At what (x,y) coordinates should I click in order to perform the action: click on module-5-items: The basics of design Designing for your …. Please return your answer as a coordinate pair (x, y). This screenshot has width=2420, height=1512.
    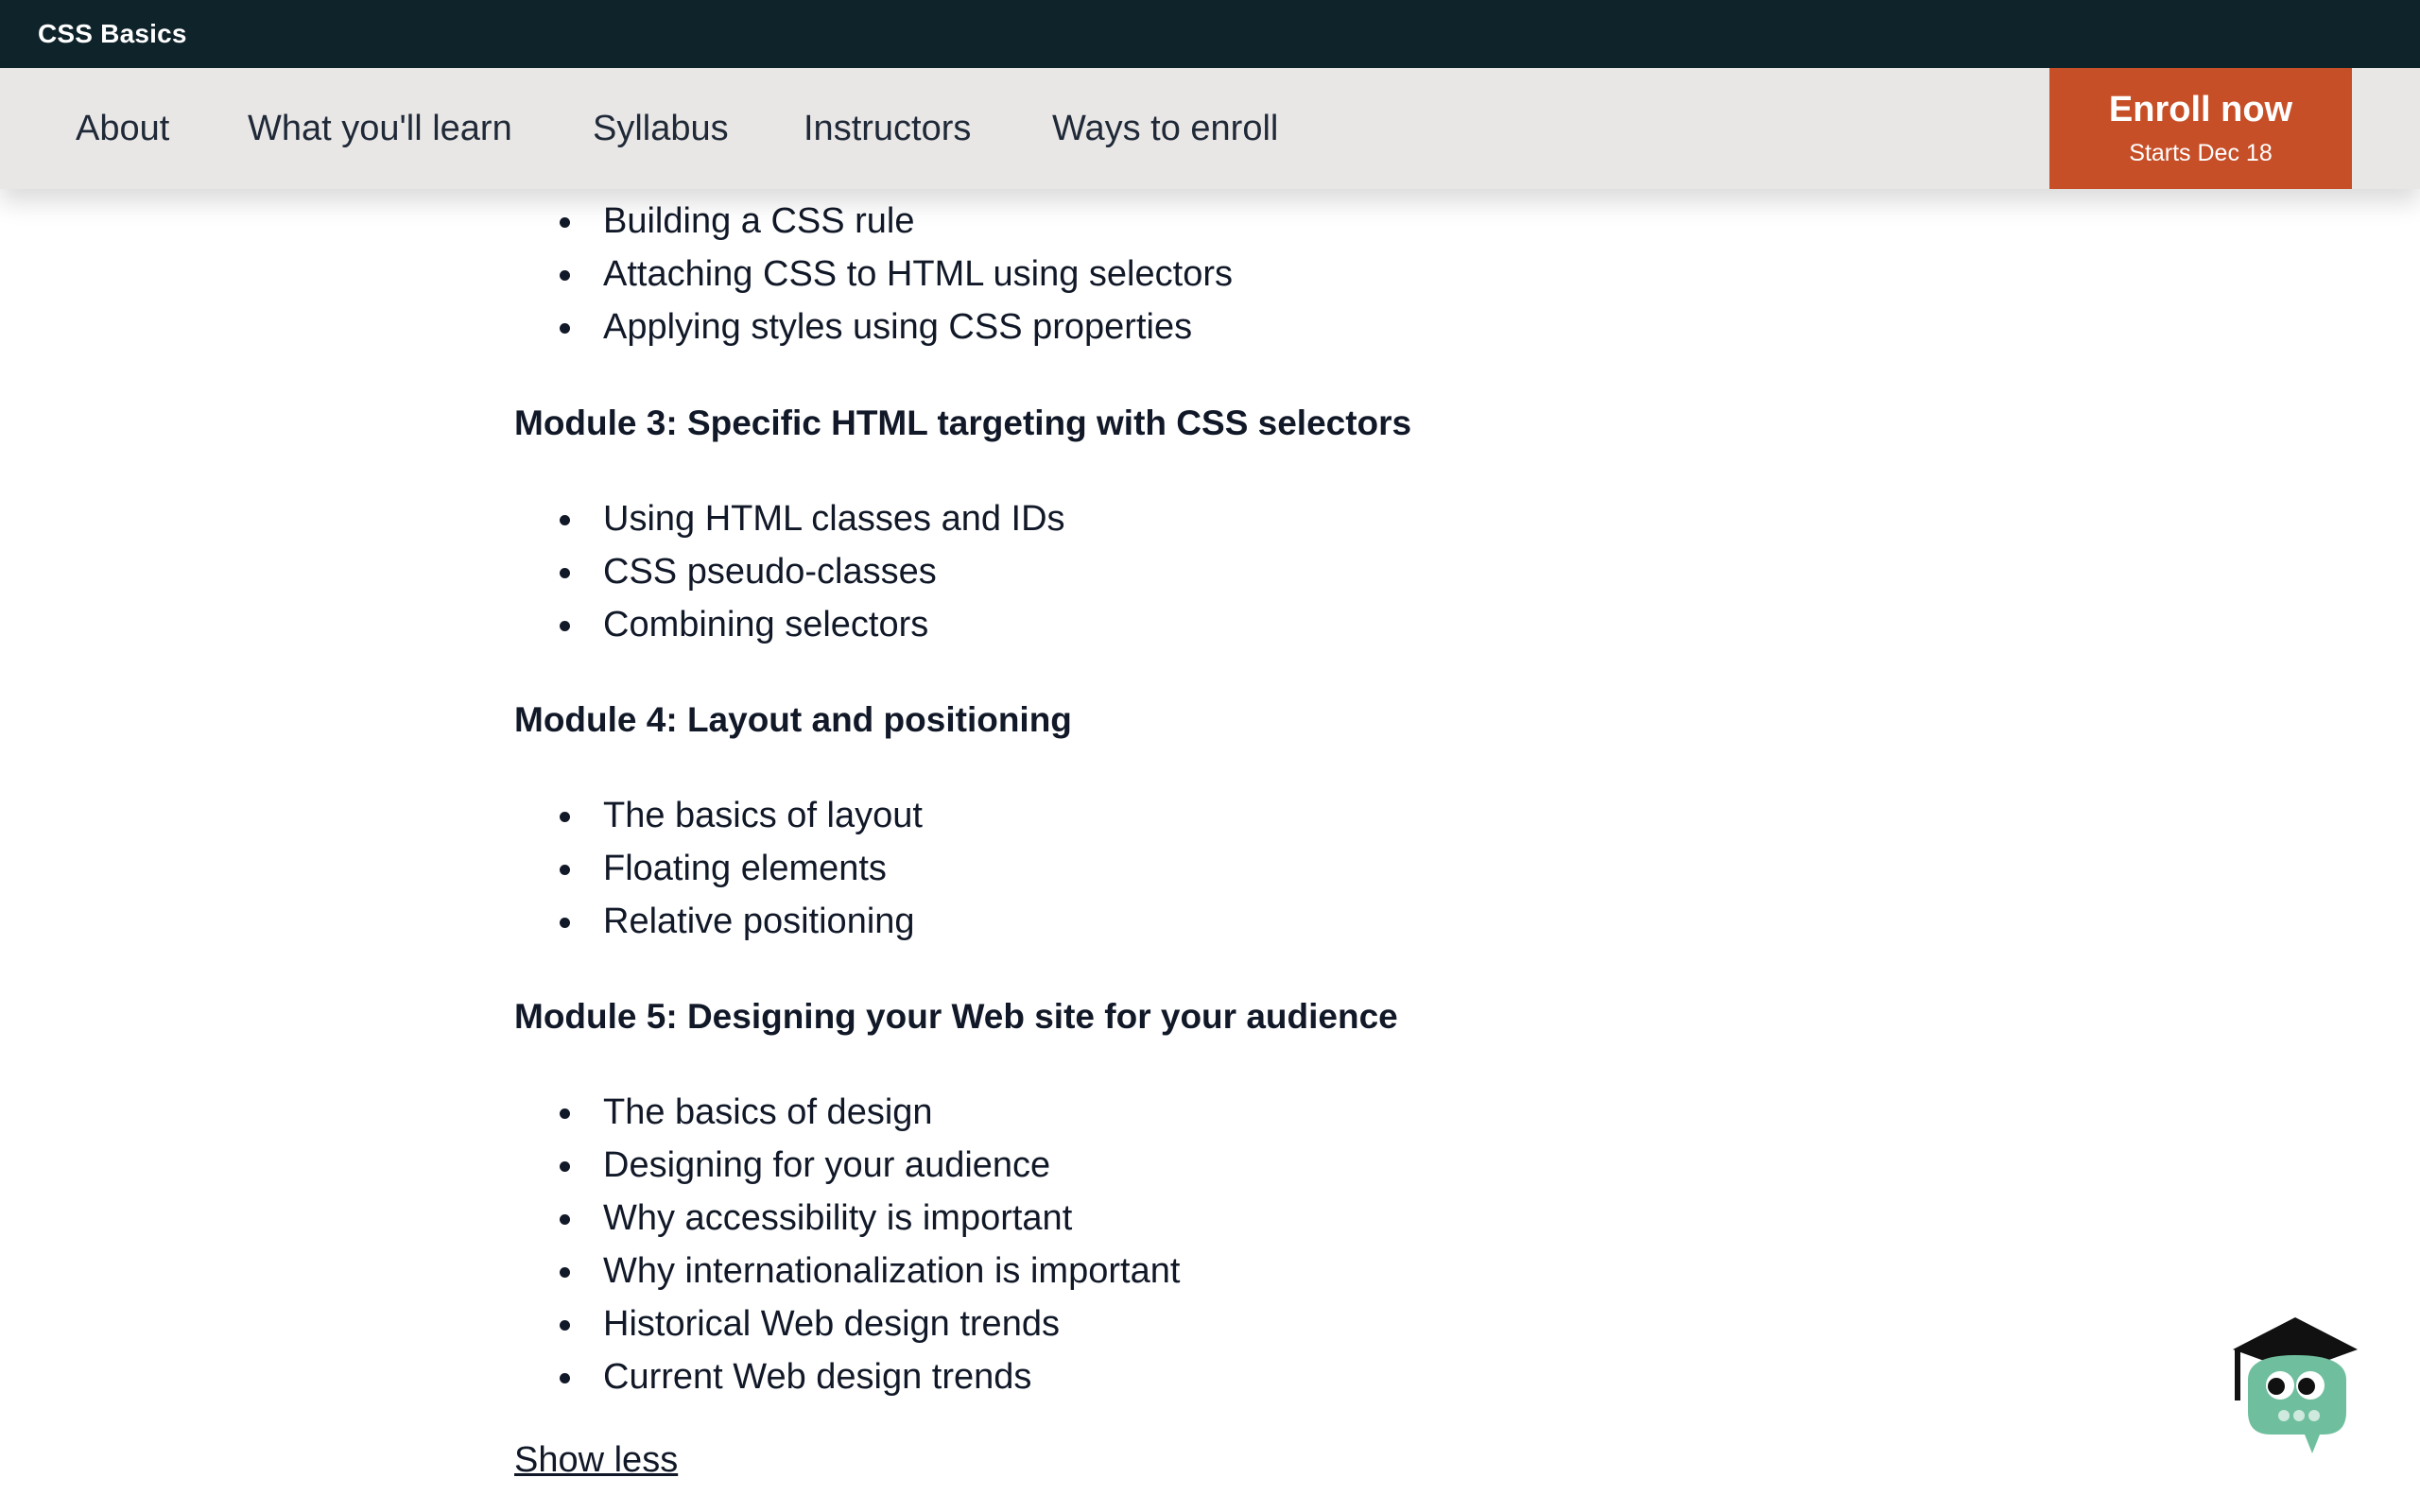
    Looking at the image, I should click on (847, 1244).